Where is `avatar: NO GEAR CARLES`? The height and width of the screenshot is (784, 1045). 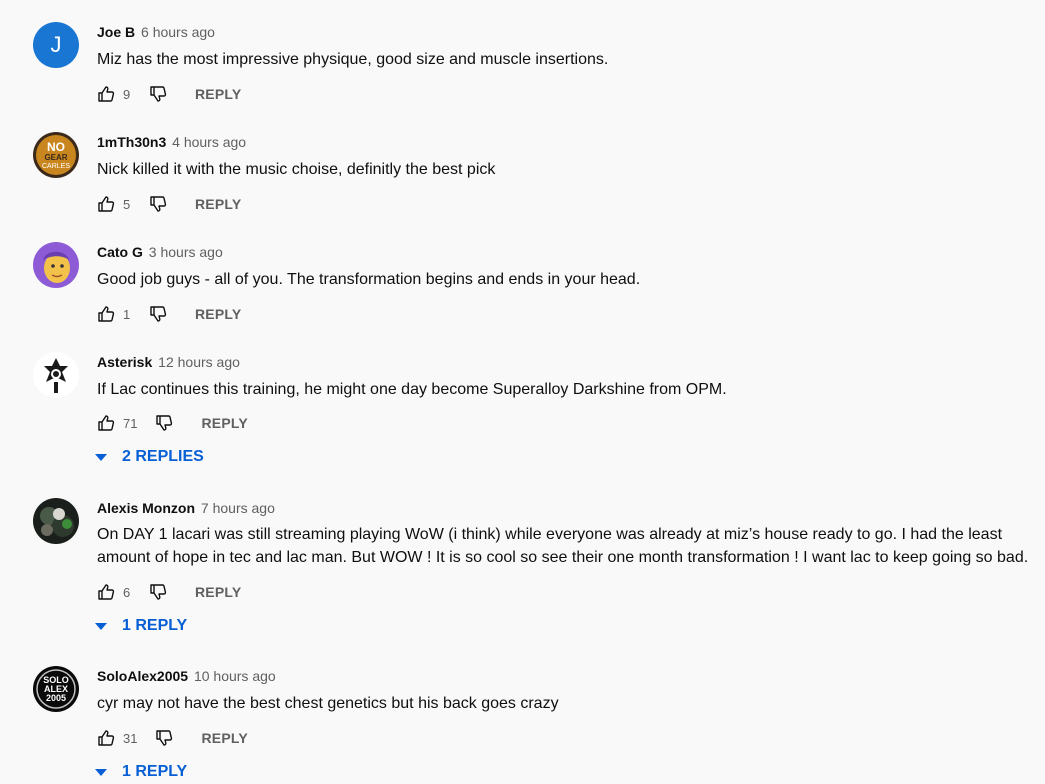
avatar: NO GEAR CARLES is located at coordinates (56, 155).